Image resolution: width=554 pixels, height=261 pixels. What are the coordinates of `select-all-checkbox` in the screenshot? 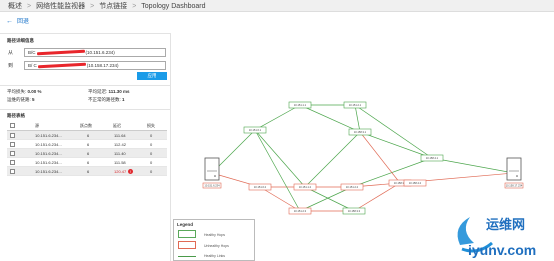 It's located at (12, 125).